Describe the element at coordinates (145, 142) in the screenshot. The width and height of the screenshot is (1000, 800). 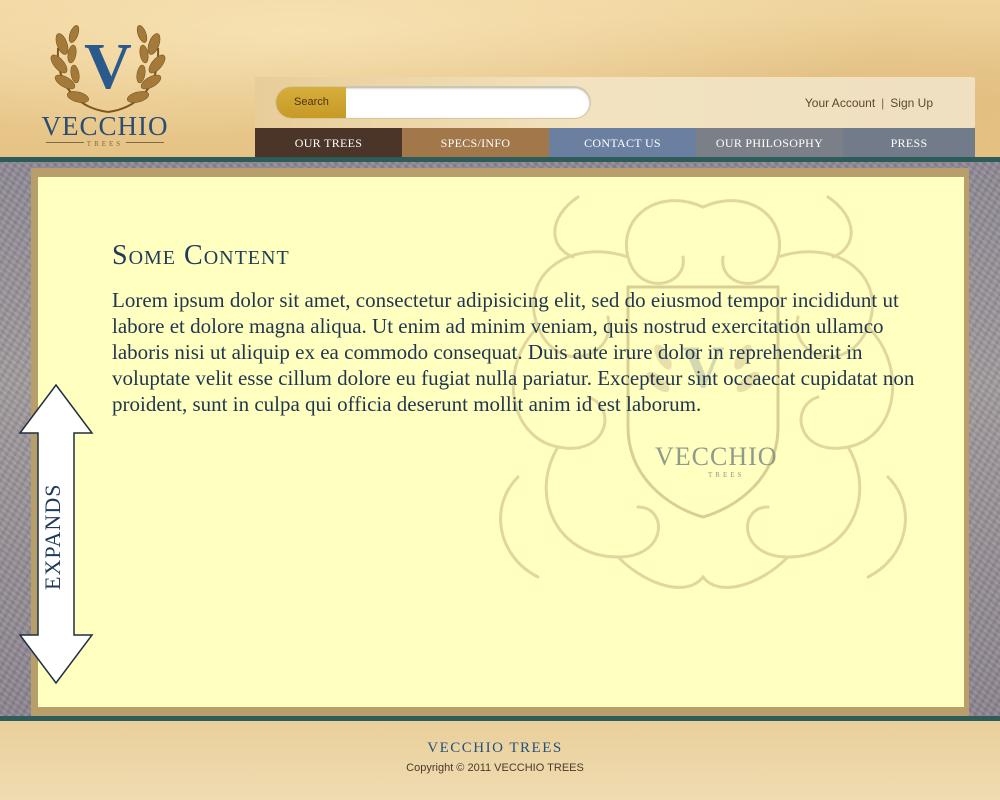
I see `logo-divider` at that location.